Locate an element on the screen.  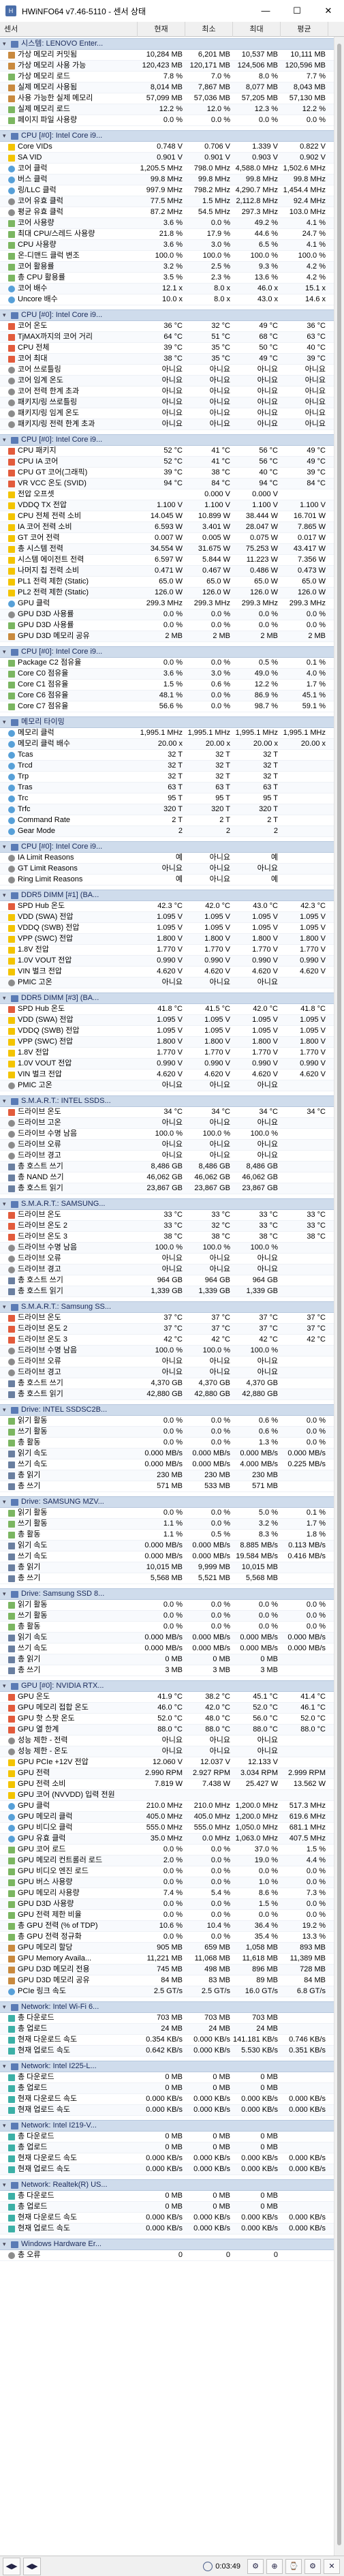
sensor-row: 총 NAND 쓰기 46,062 GB 46,062 GB 46,062 GB is located at coordinates (167, 1178).